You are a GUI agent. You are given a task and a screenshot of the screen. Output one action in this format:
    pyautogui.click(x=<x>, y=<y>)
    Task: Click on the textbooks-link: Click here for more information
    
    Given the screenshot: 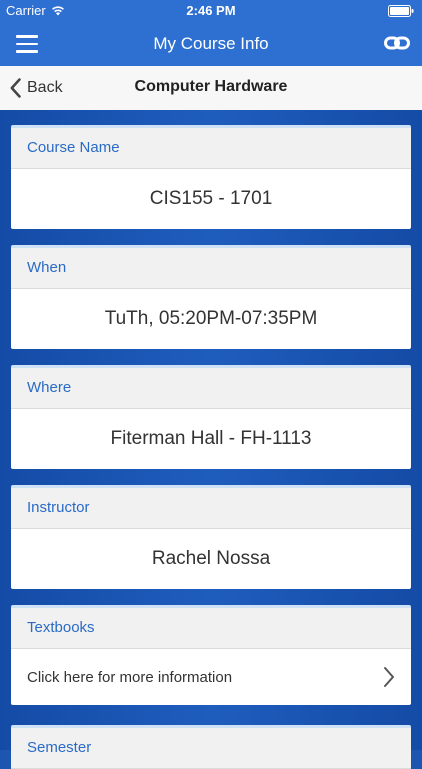 What is the action you would take?
    pyautogui.click(x=211, y=677)
    